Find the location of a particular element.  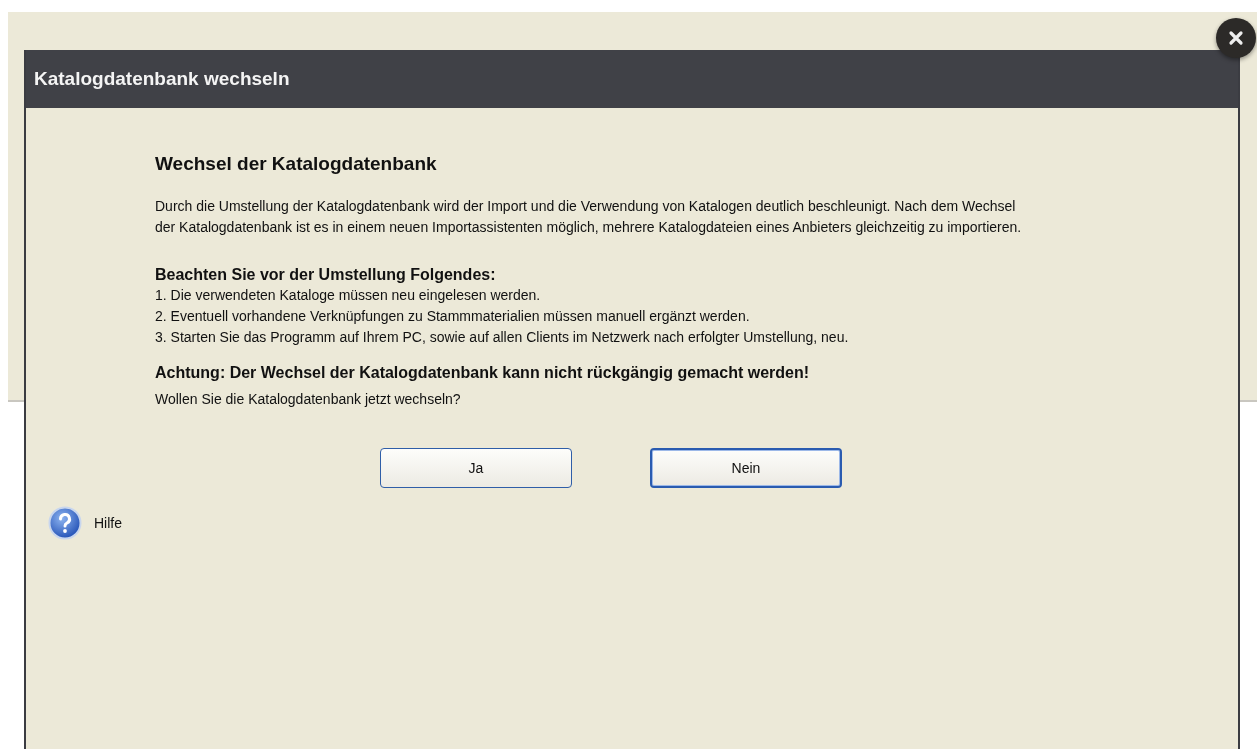

close-icon is located at coordinates (1236, 38).